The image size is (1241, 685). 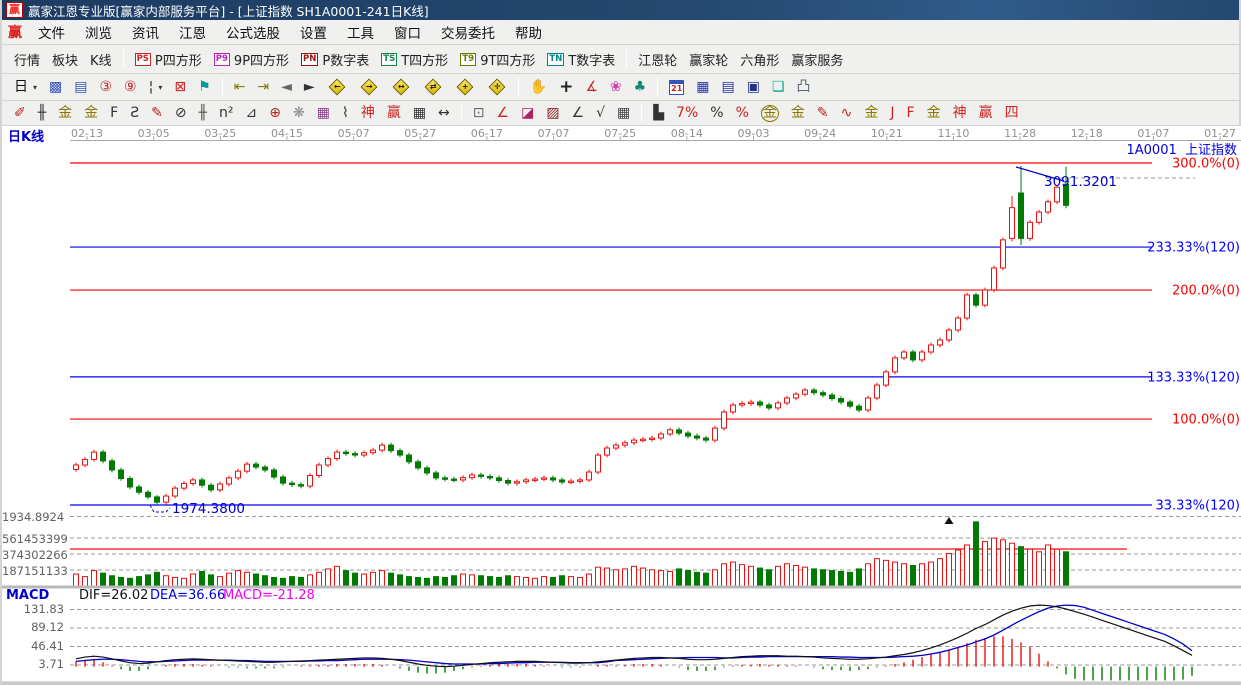 What do you see at coordinates (204, 87) in the screenshot?
I see `color-flag-icon: ⚑` at bounding box center [204, 87].